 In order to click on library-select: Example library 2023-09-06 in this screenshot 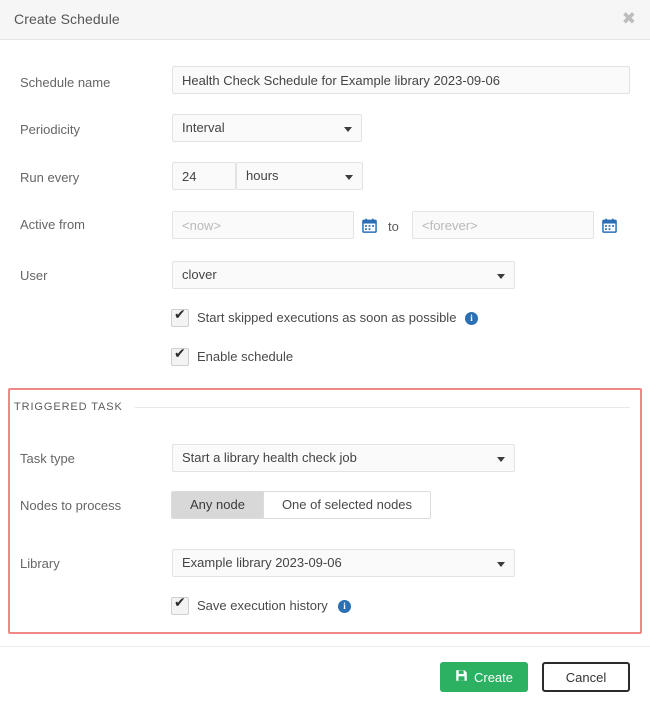, I will do `click(343, 563)`.